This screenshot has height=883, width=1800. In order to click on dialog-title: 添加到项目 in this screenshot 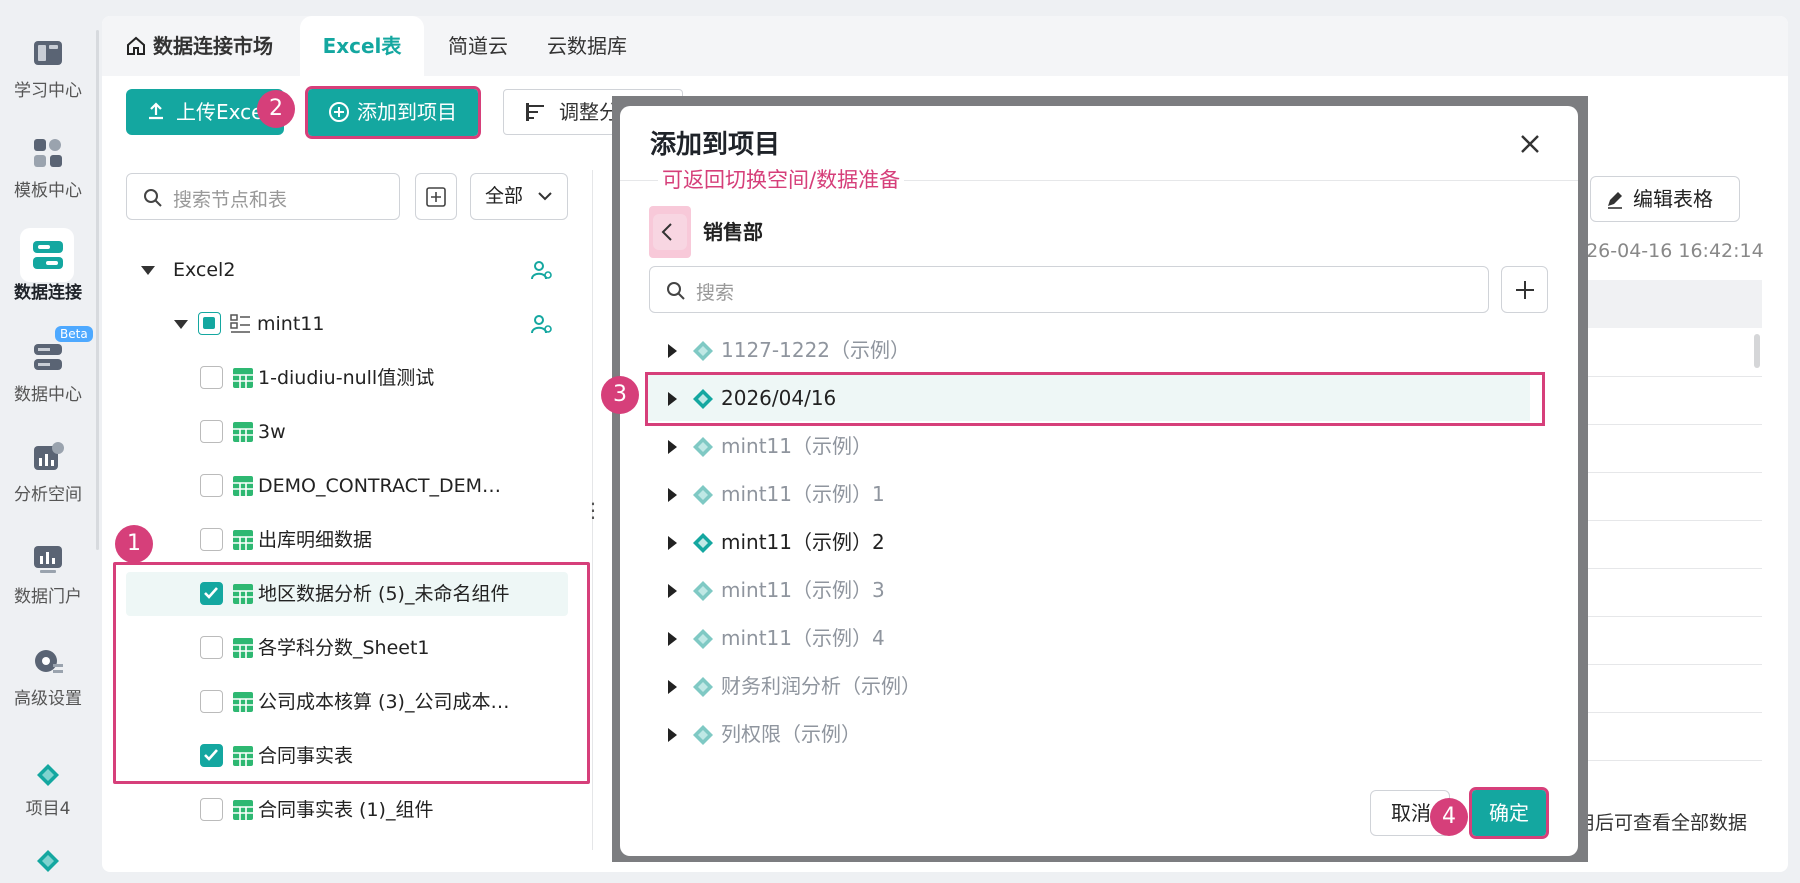, I will do `click(715, 145)`.